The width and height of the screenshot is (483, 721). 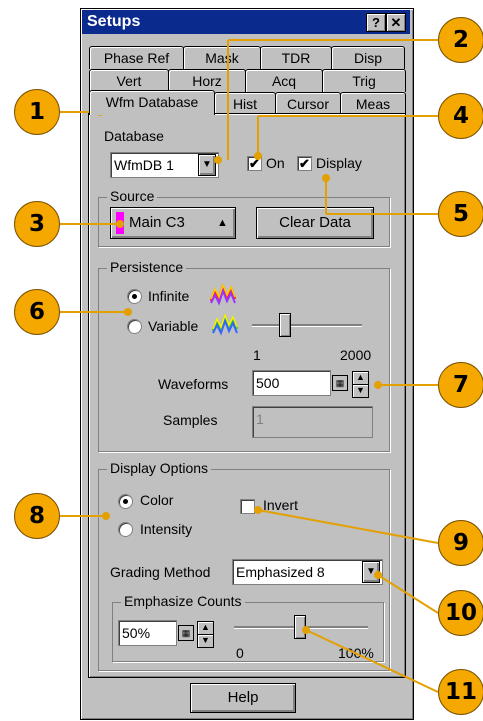 What do you see at coordinates (460, 613) in the screenshot?
I see `callout-10: 10` at bounding box center [460, 613].